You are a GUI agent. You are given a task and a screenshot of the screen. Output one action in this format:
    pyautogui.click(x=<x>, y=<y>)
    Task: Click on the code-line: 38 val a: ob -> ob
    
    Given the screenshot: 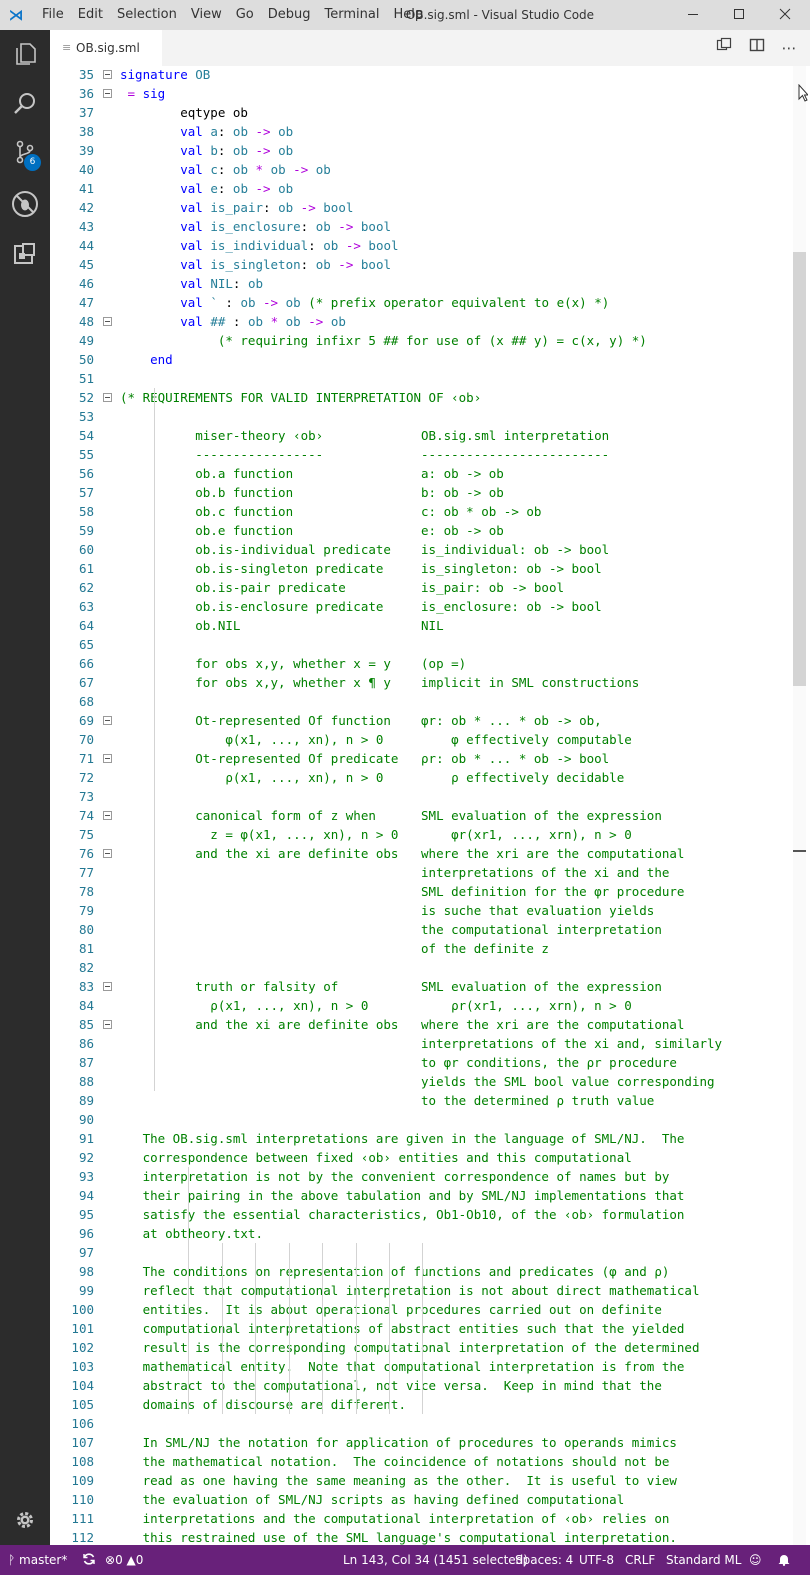 What is the action you would take?
    pyautogui.click(x=425, y=131)
    